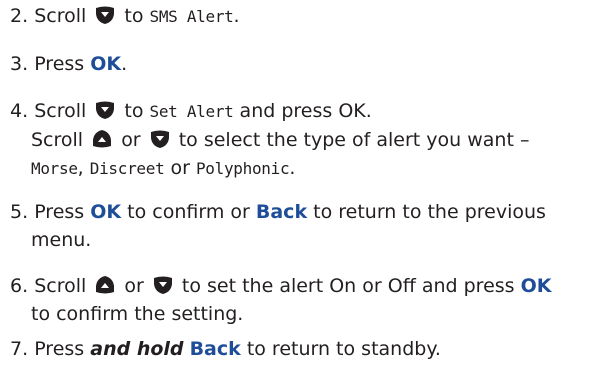  I want to click on step-text: and press OK., so click(305, 111).